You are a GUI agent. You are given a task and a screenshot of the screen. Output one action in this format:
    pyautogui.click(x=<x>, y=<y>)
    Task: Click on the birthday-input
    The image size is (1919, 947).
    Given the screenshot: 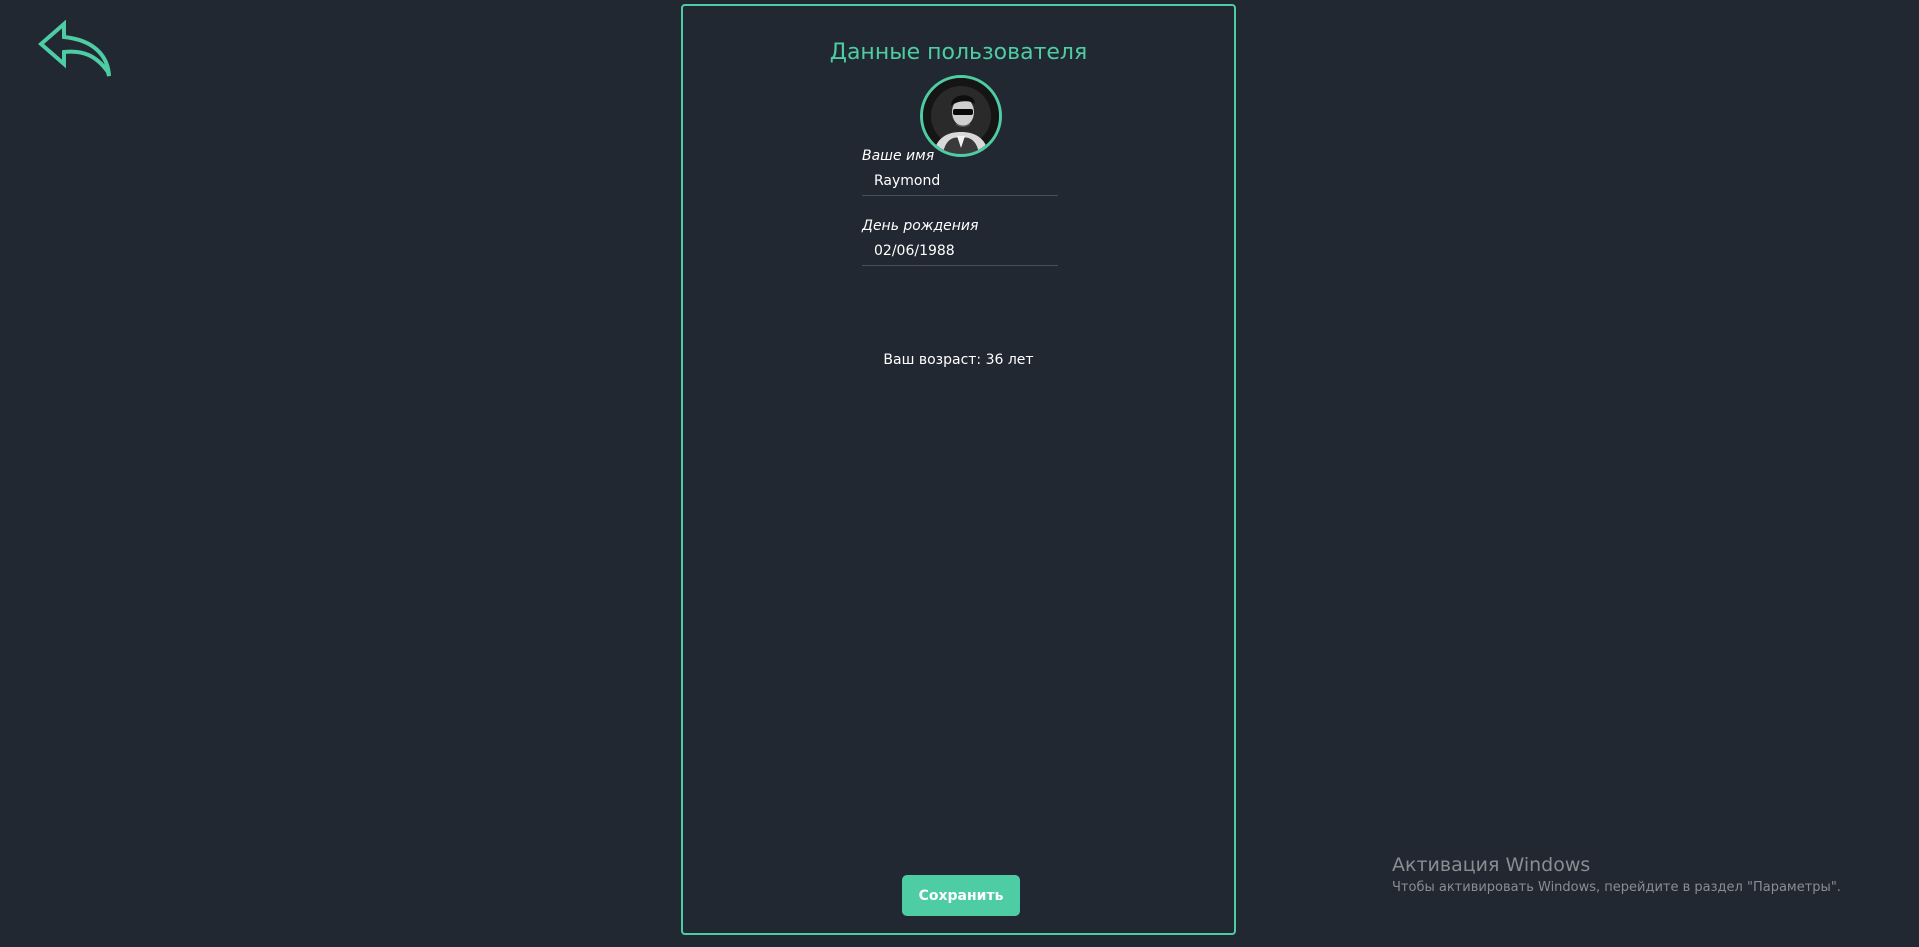 What is the action you would take?
    pyautogui.click(x=960, y=251)
    